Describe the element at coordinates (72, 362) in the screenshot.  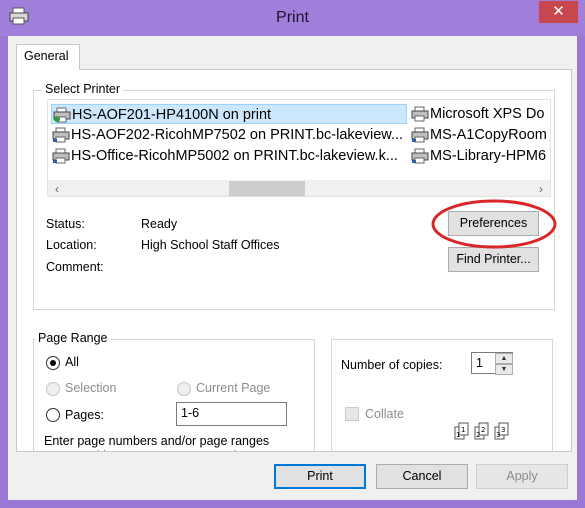
I see `radio-all-label: All` at that location.